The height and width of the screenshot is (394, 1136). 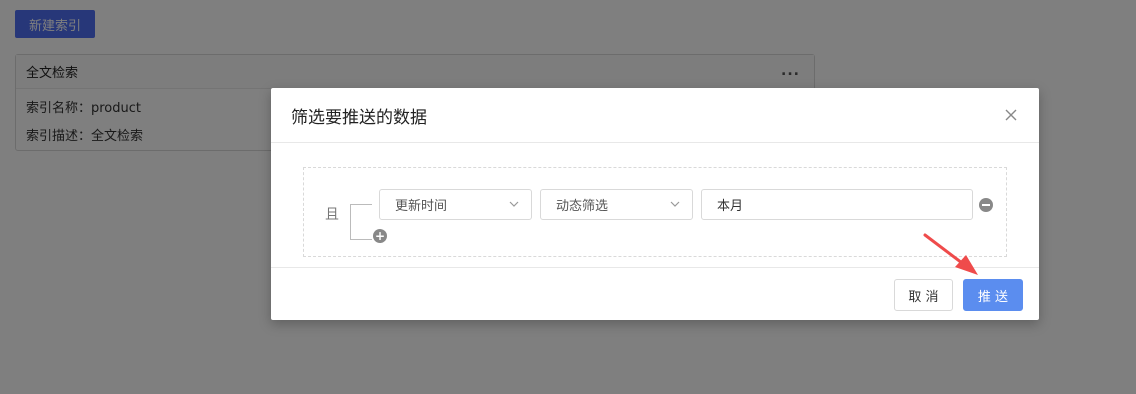 What do you see at coordinates (655, 293) in the screenshot?
I see `modal-footer: 取 消 推 送` at bounding box center [655, 293].